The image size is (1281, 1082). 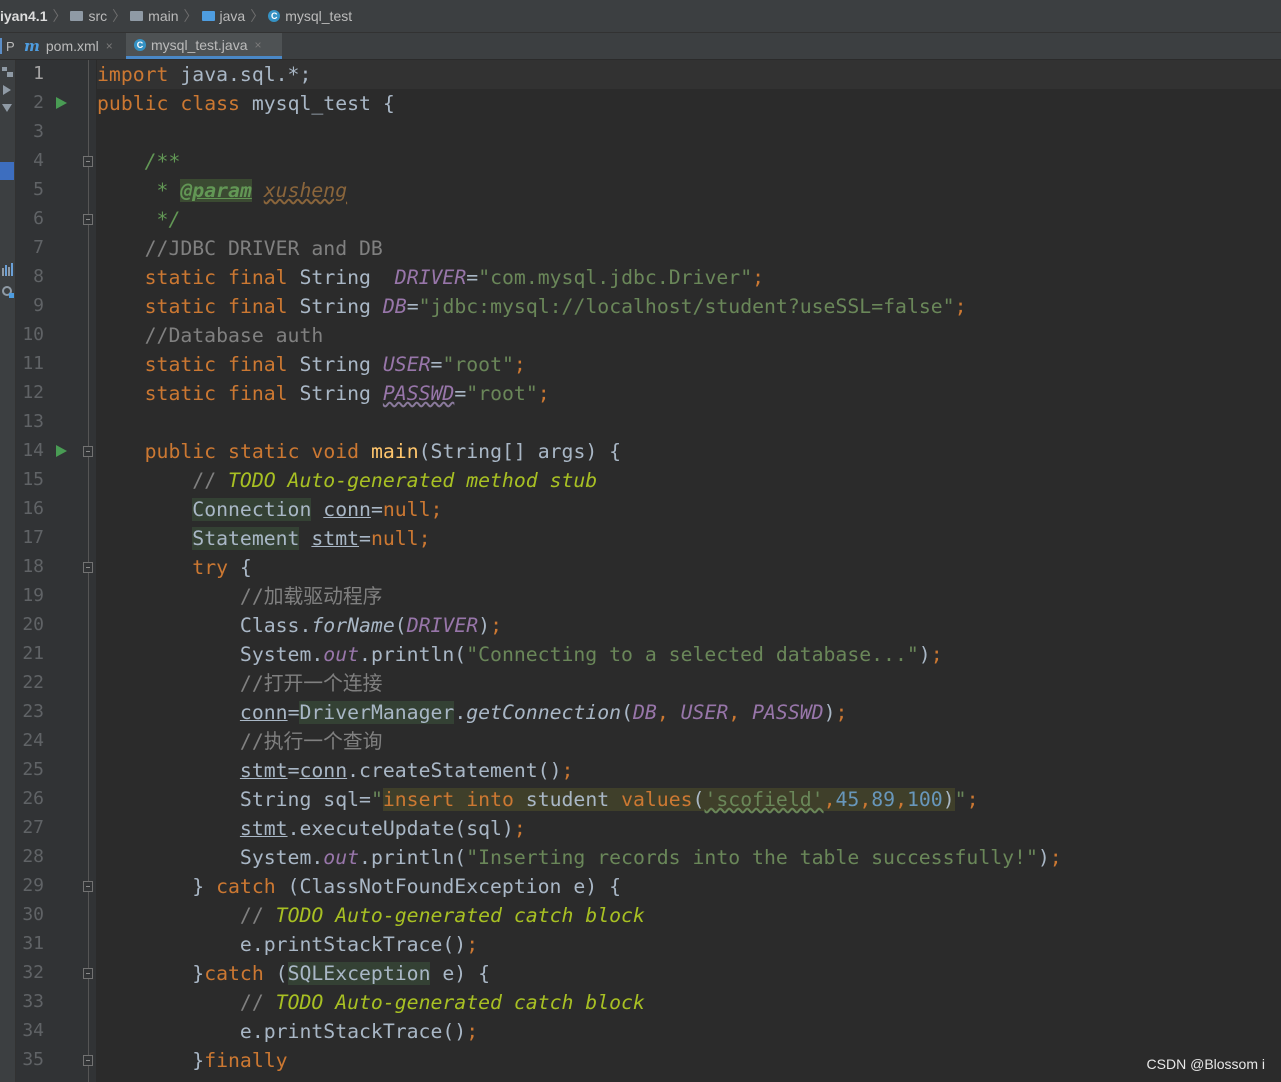 What do you see at coordinates (30, 450) in the screenshot?
I see `line-number: 14` at bounding box center [30, 450].